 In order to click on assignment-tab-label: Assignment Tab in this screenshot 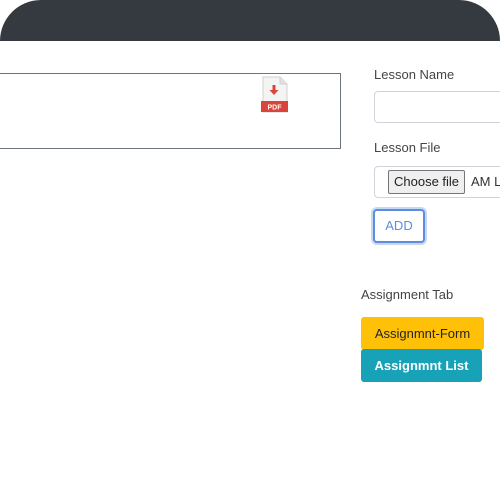, I will do `click(407, 294)`.